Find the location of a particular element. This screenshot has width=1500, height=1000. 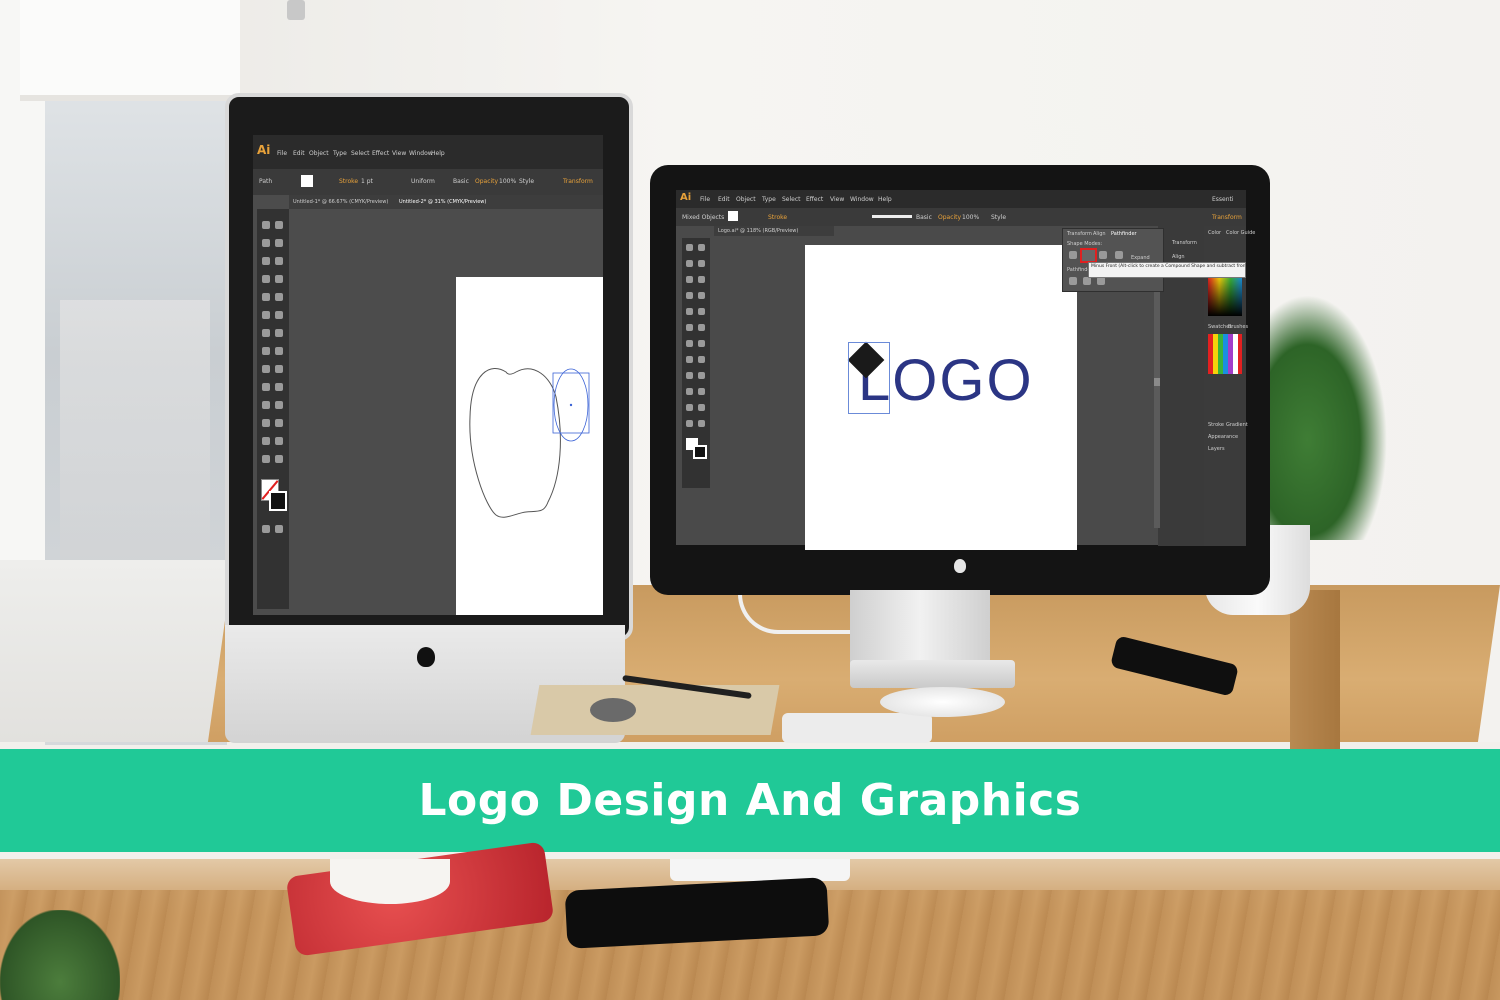

scale-tool-icon is located at coordinates (279, 333).